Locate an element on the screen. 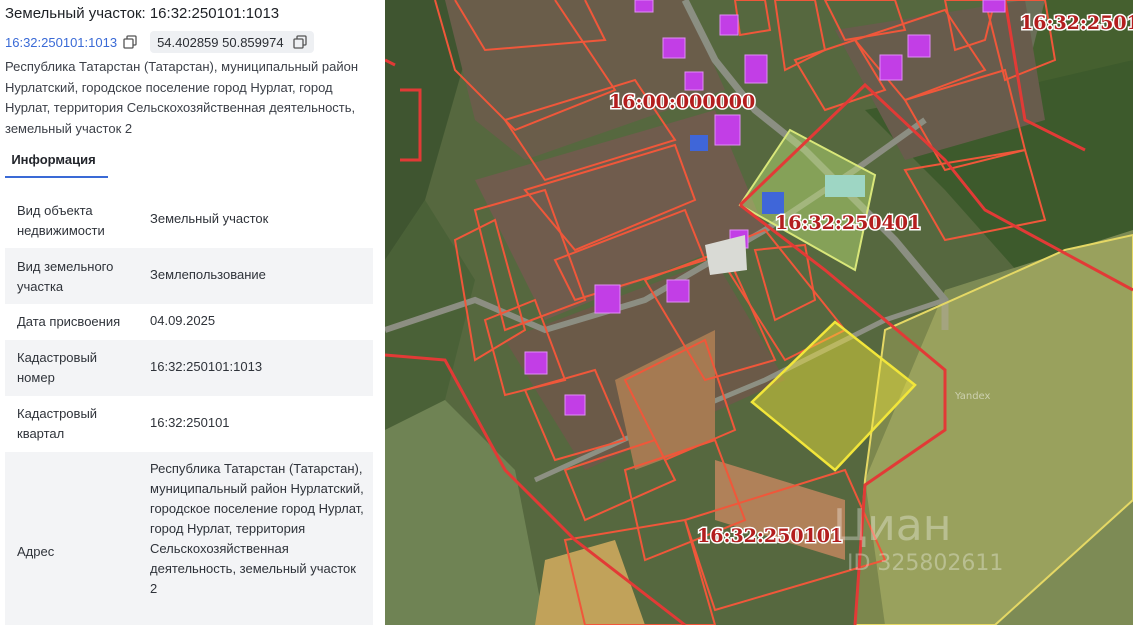  info-row-assign-date: Дата присвоения 04.09.2025 is located at coordinates (189, 322).